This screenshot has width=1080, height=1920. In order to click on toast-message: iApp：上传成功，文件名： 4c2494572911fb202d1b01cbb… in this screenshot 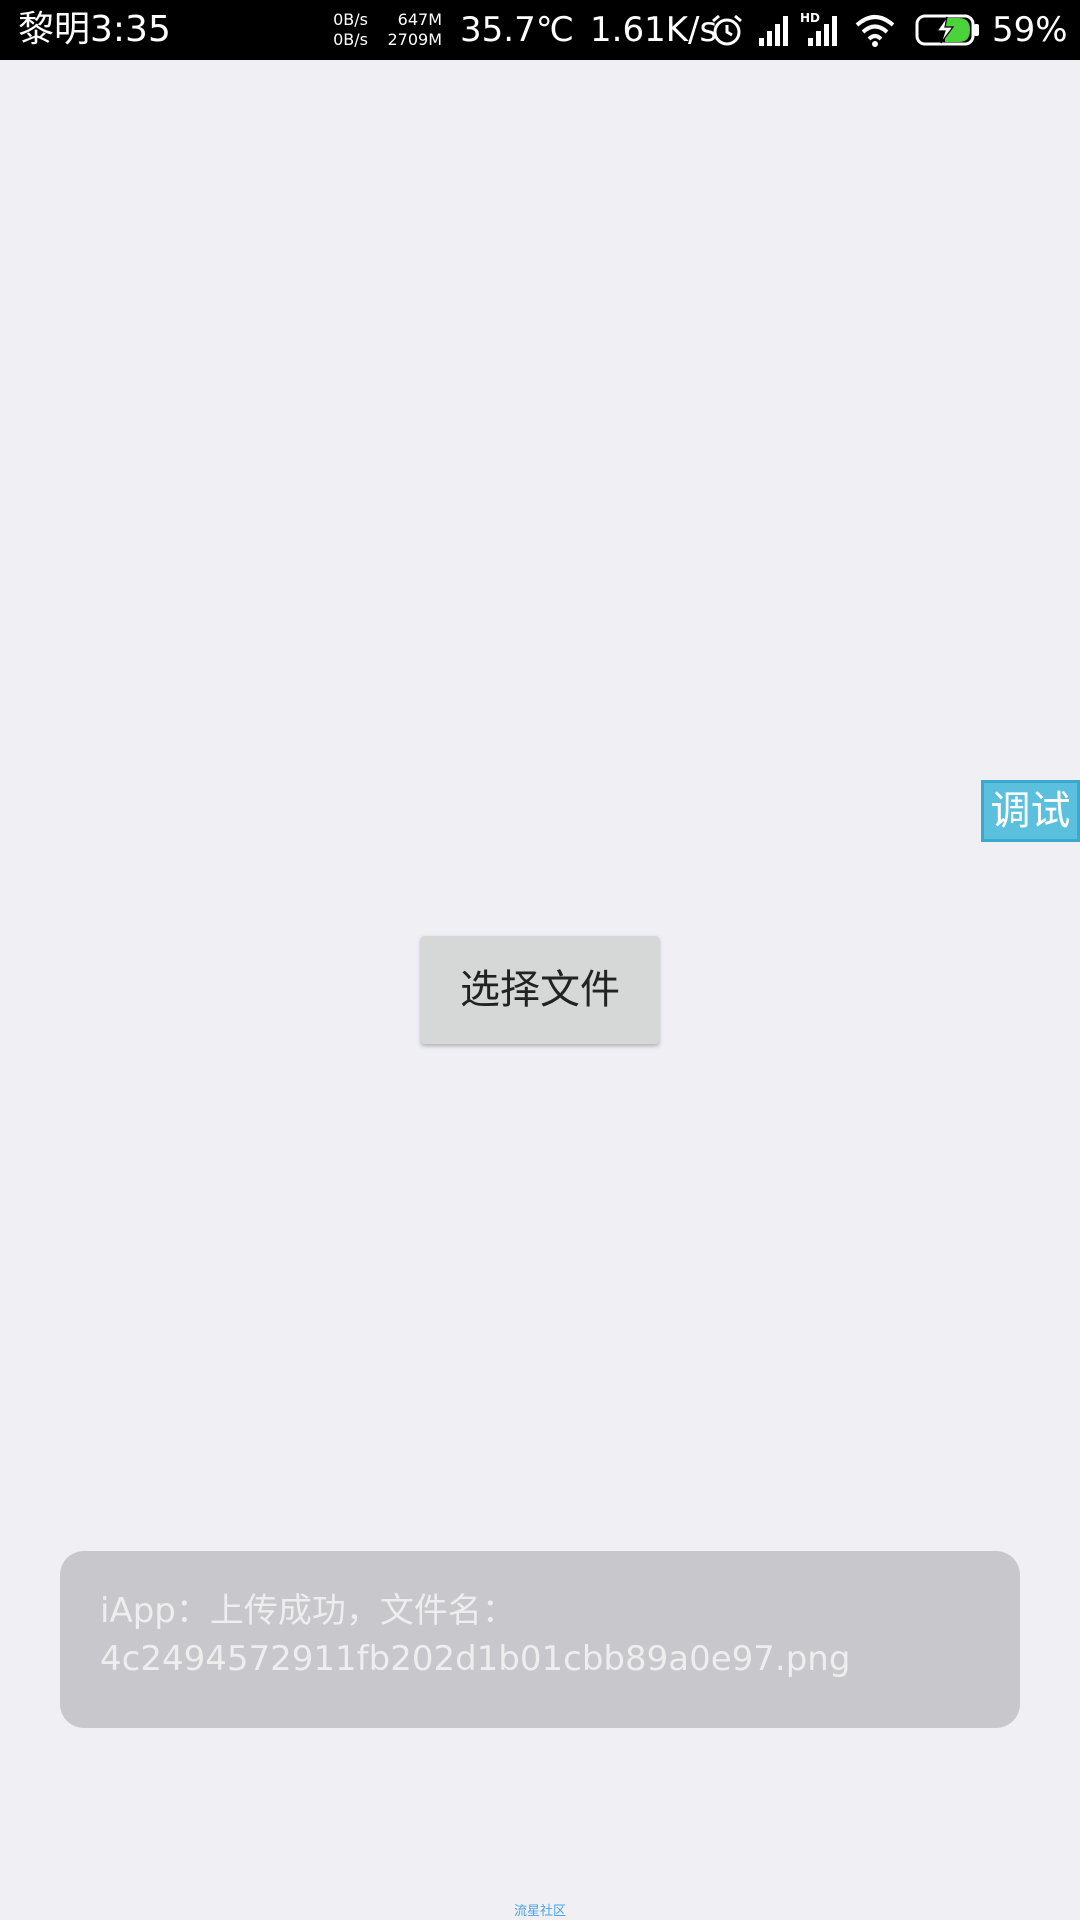, I will do `click(540, 1639)`.